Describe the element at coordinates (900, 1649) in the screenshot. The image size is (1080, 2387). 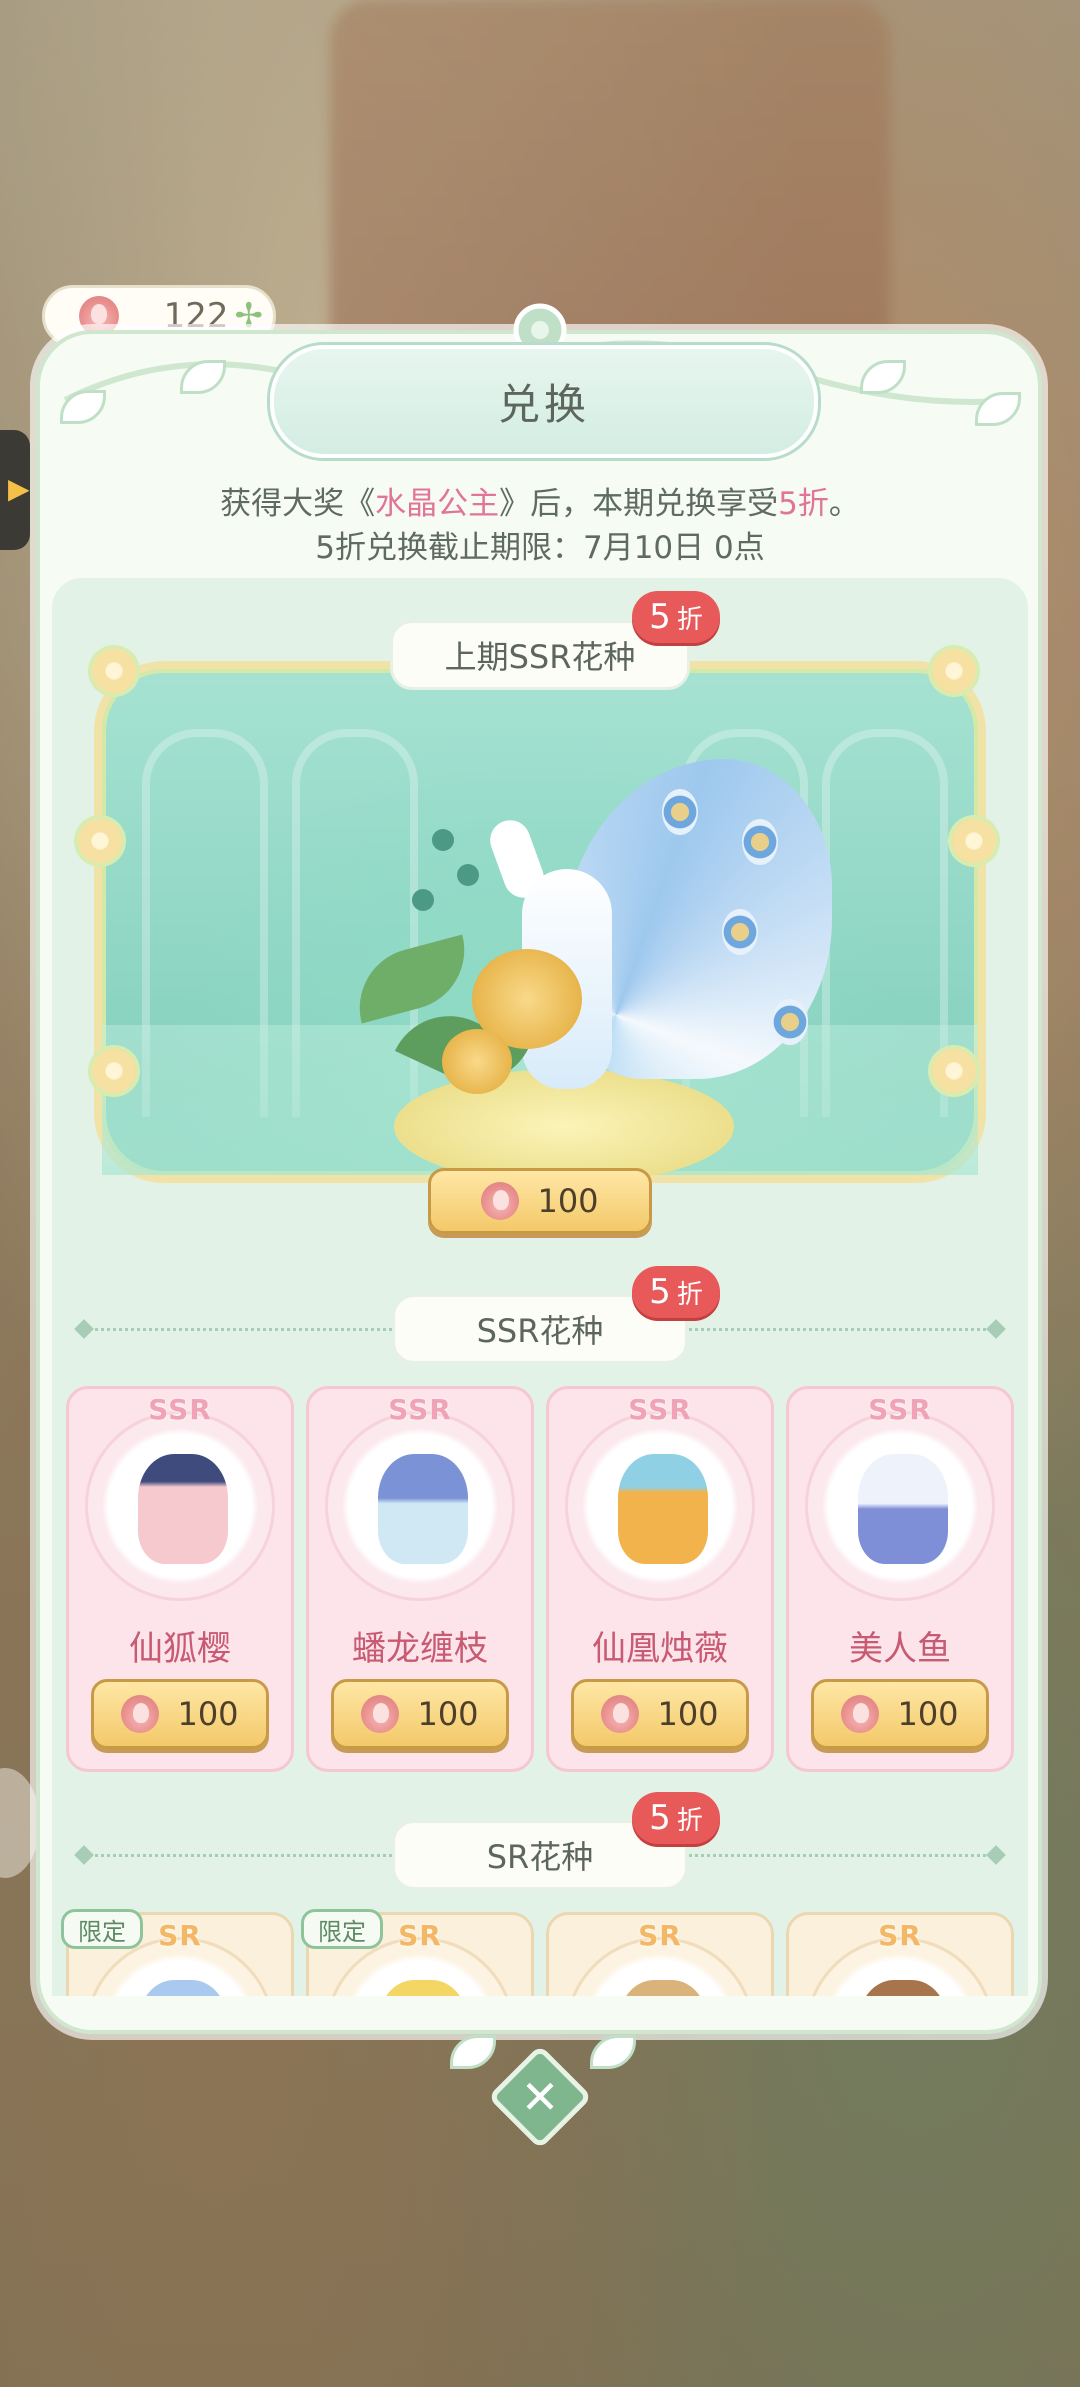
I see `item-name: 美人鱼` at that location.